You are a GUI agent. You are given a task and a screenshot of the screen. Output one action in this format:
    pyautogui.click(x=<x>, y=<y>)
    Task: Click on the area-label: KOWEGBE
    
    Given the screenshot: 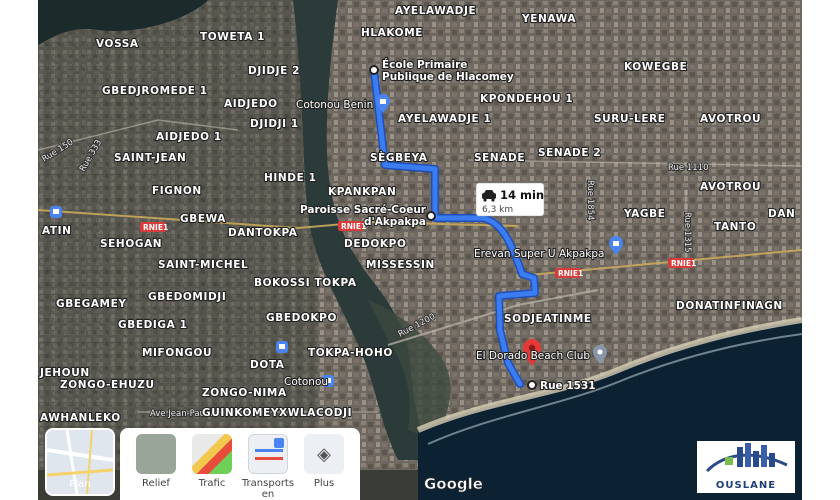 What is the action you would take?
    pyautogui.click(x=655, y=67)
    